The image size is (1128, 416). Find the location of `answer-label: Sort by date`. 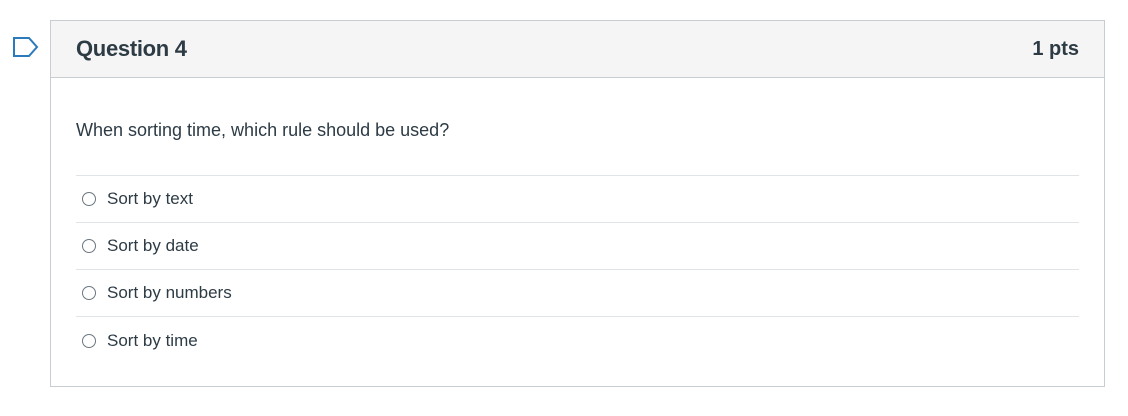

answer-label: Sort by date is located at coordinates (153, 245).